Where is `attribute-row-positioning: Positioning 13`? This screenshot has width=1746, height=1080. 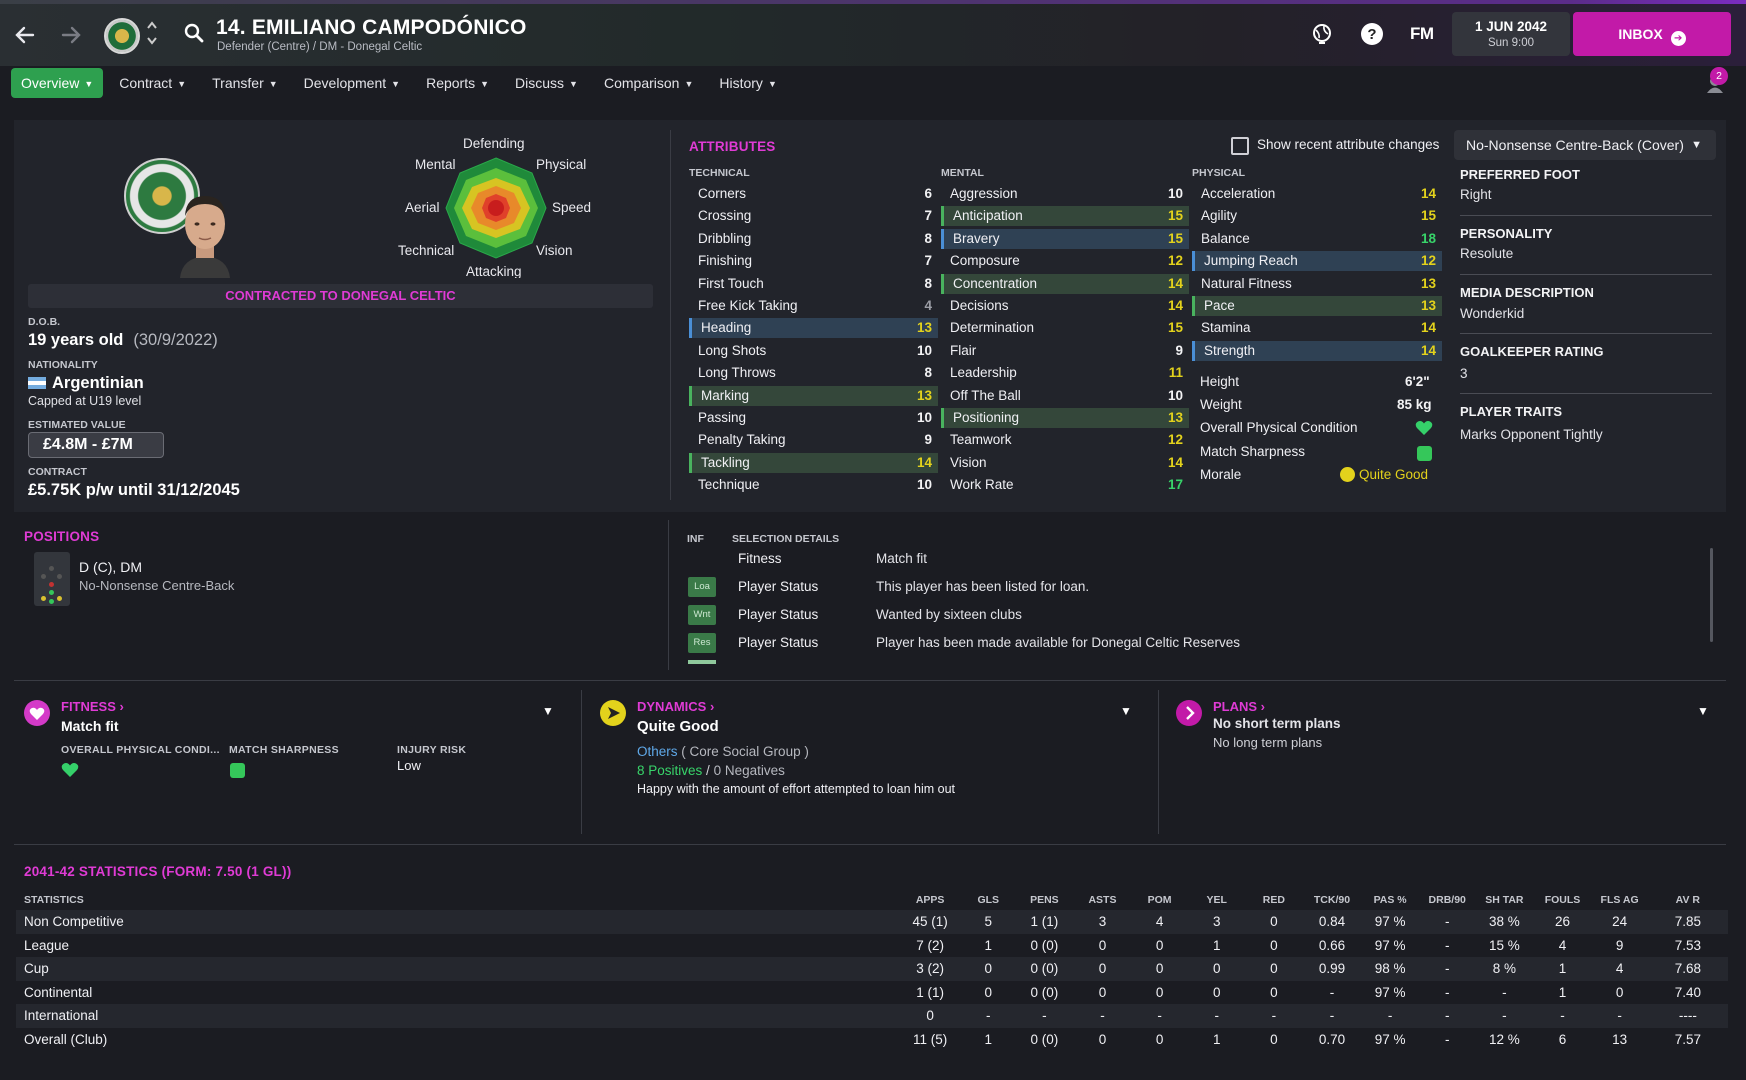 attribute-row-positioning: Positioning 13 is located at coordinates (1065, 418).